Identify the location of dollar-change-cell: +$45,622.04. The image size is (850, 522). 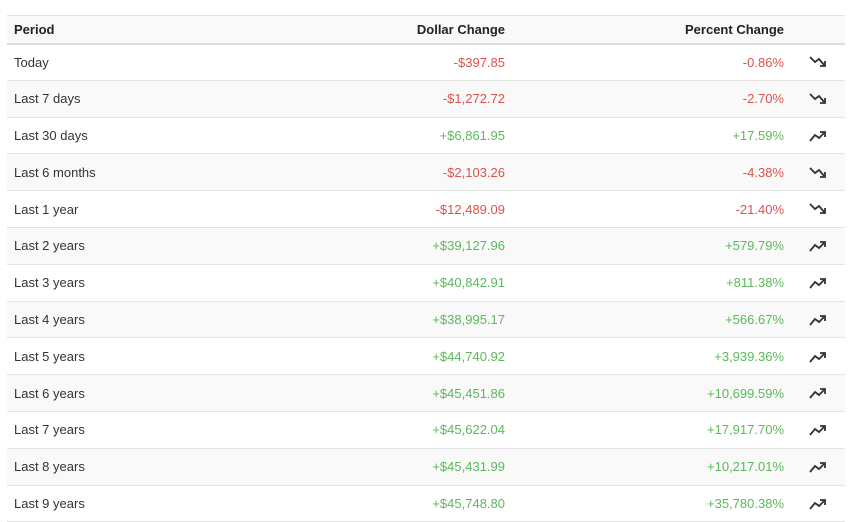
(468, 430).